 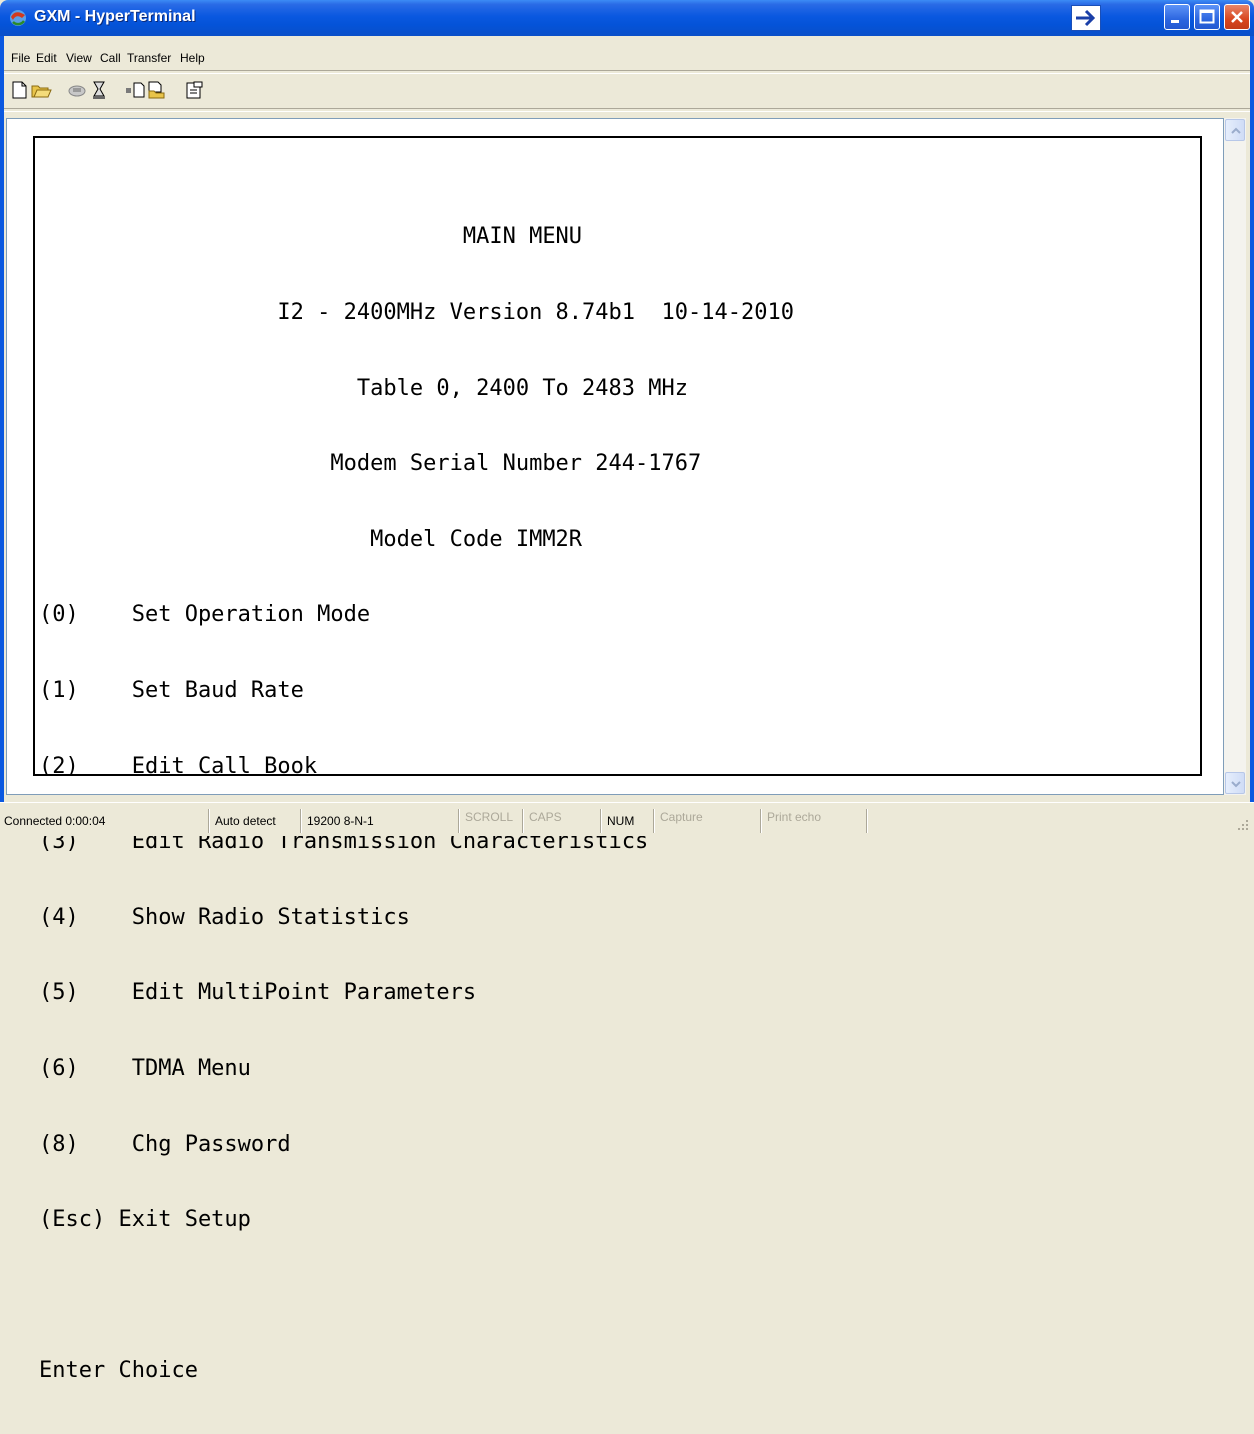 What do you see at coordinates (1177, 17) in the screenshot?
I see `minimize-button` at bounding box center [1177, 17].